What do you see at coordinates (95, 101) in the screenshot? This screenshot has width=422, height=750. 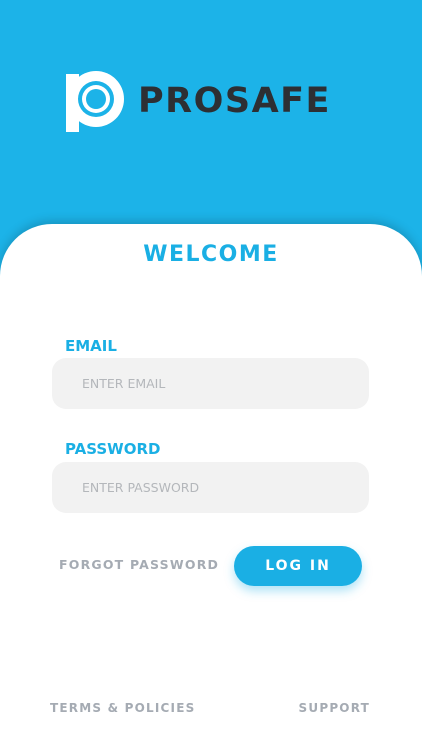 I see `prosafe-p-mark-icon` at bounding box center [95, 101].